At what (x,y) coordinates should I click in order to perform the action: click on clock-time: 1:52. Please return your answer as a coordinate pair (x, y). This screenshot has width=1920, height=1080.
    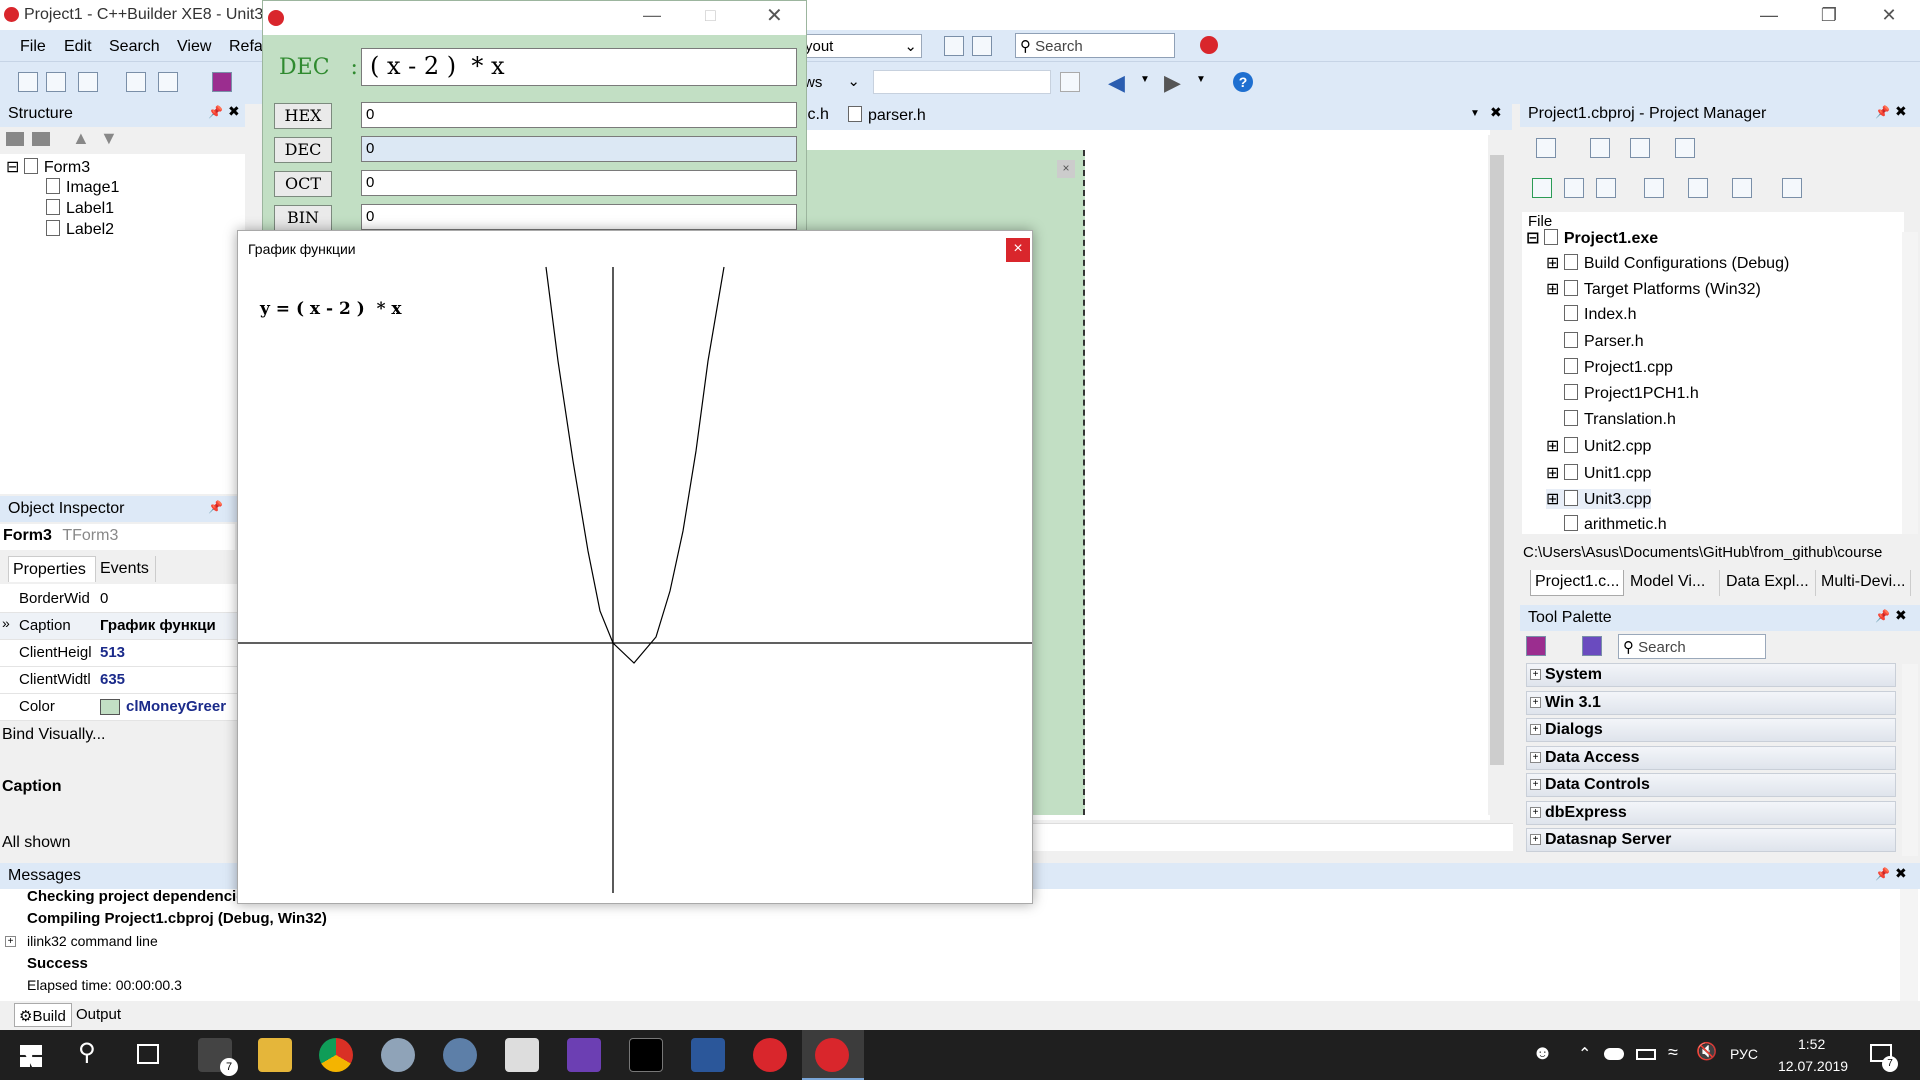
    Looking at the image, I should click on (1811, 1044).